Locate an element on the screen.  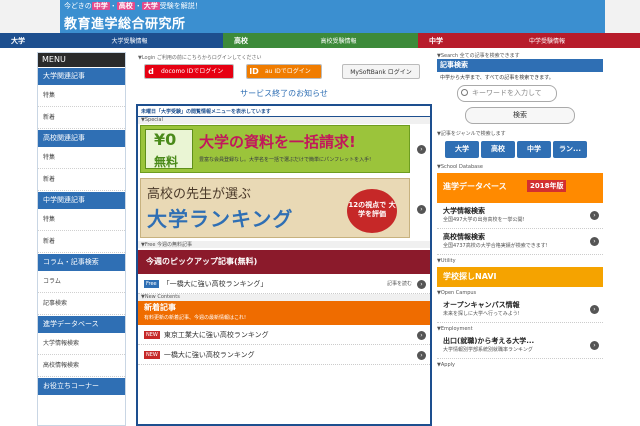
ranking-line2: 大学ランキング is located at coordinates (220, 219).